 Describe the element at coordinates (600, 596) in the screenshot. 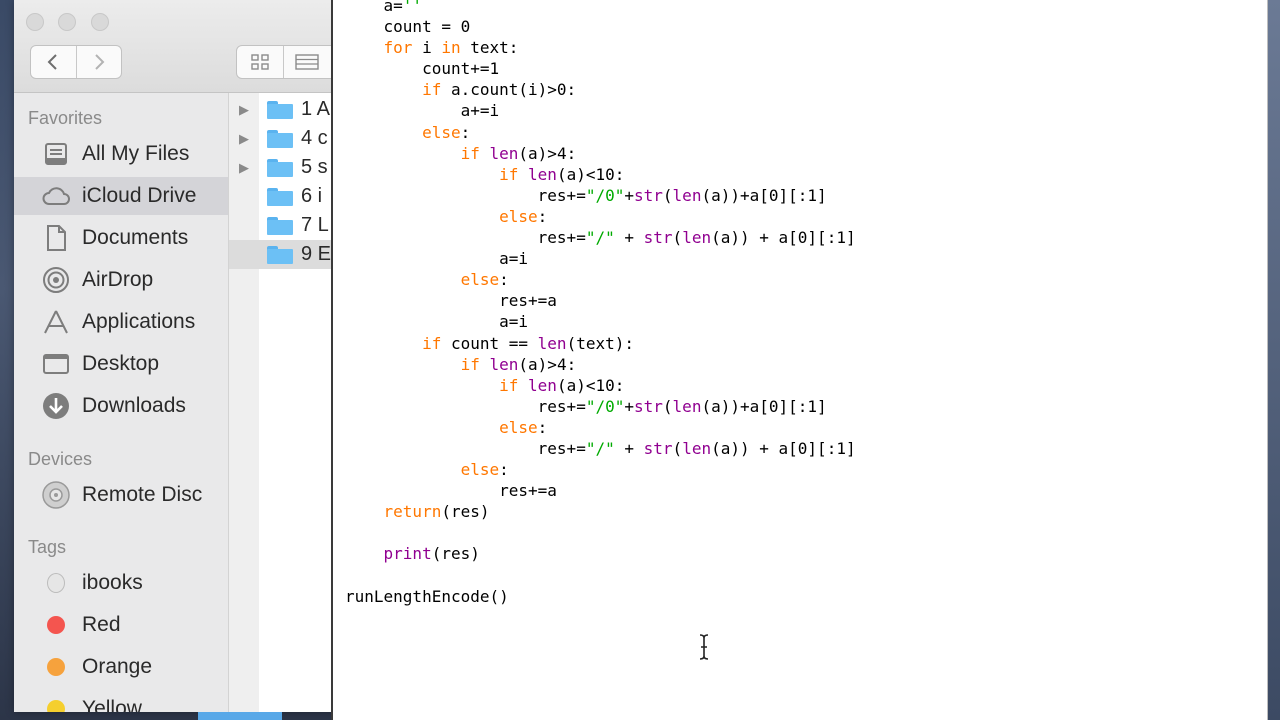

I see `code-line: runLengthEncode()` at that location.